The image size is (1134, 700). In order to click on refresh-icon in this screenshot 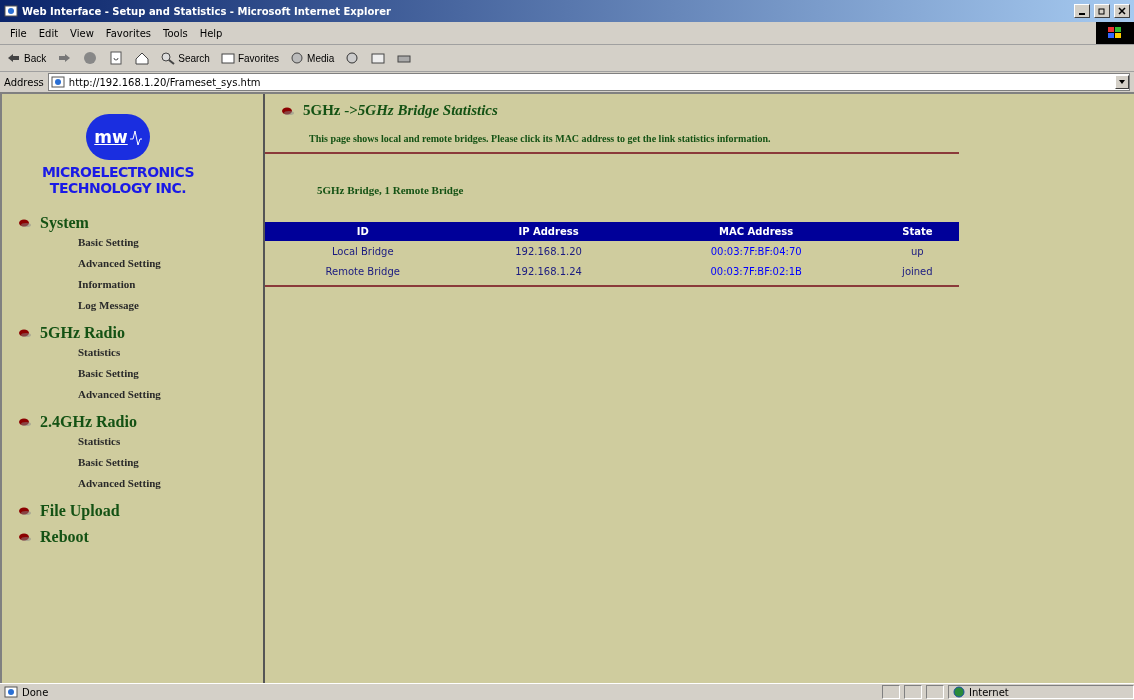, I will do `click(116, 58)`.